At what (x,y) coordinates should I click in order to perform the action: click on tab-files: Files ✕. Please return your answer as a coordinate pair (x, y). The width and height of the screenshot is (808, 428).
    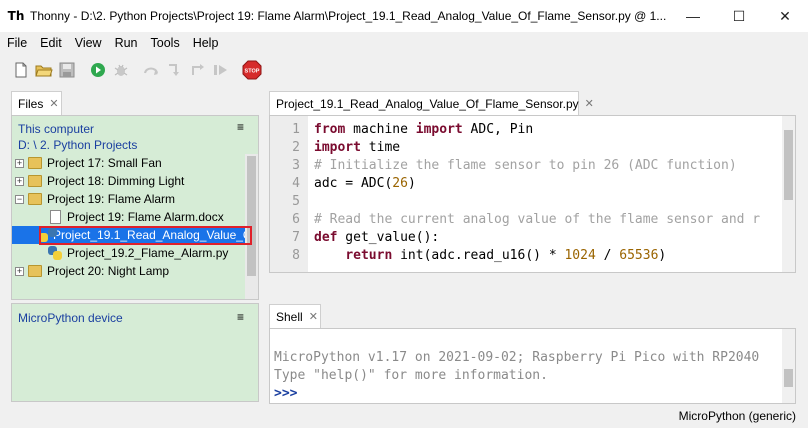
    Looking at the image, I should click on (36, 103).